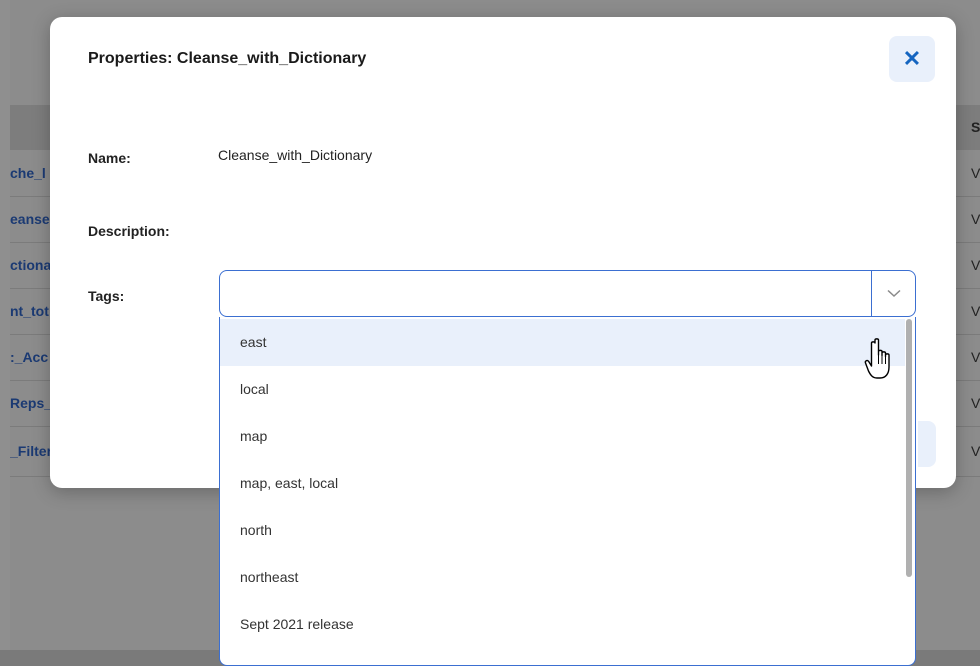 The width and height of the screenshot is (980, 666). What do you see at coordinates (562, 656) in the screenshot?
I see `option-swdev: SWDev` at bounding box center [562, 656].